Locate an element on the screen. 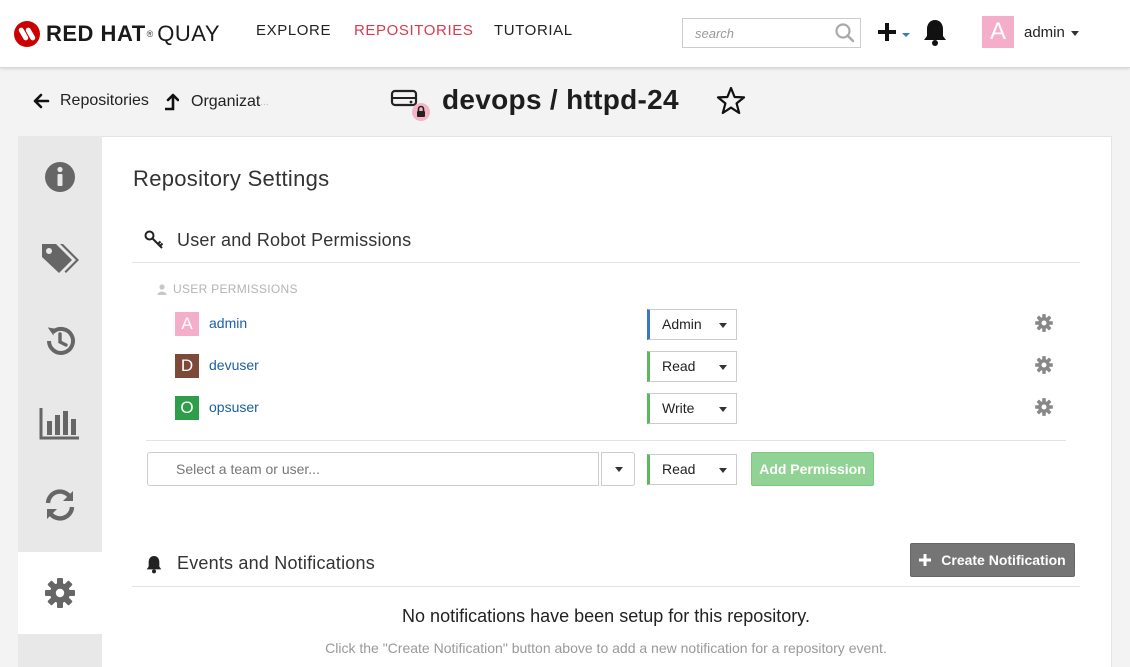 This screenshot has width=1130, height=667. red-hat-logo-icon is located at coordinates (27, 34).